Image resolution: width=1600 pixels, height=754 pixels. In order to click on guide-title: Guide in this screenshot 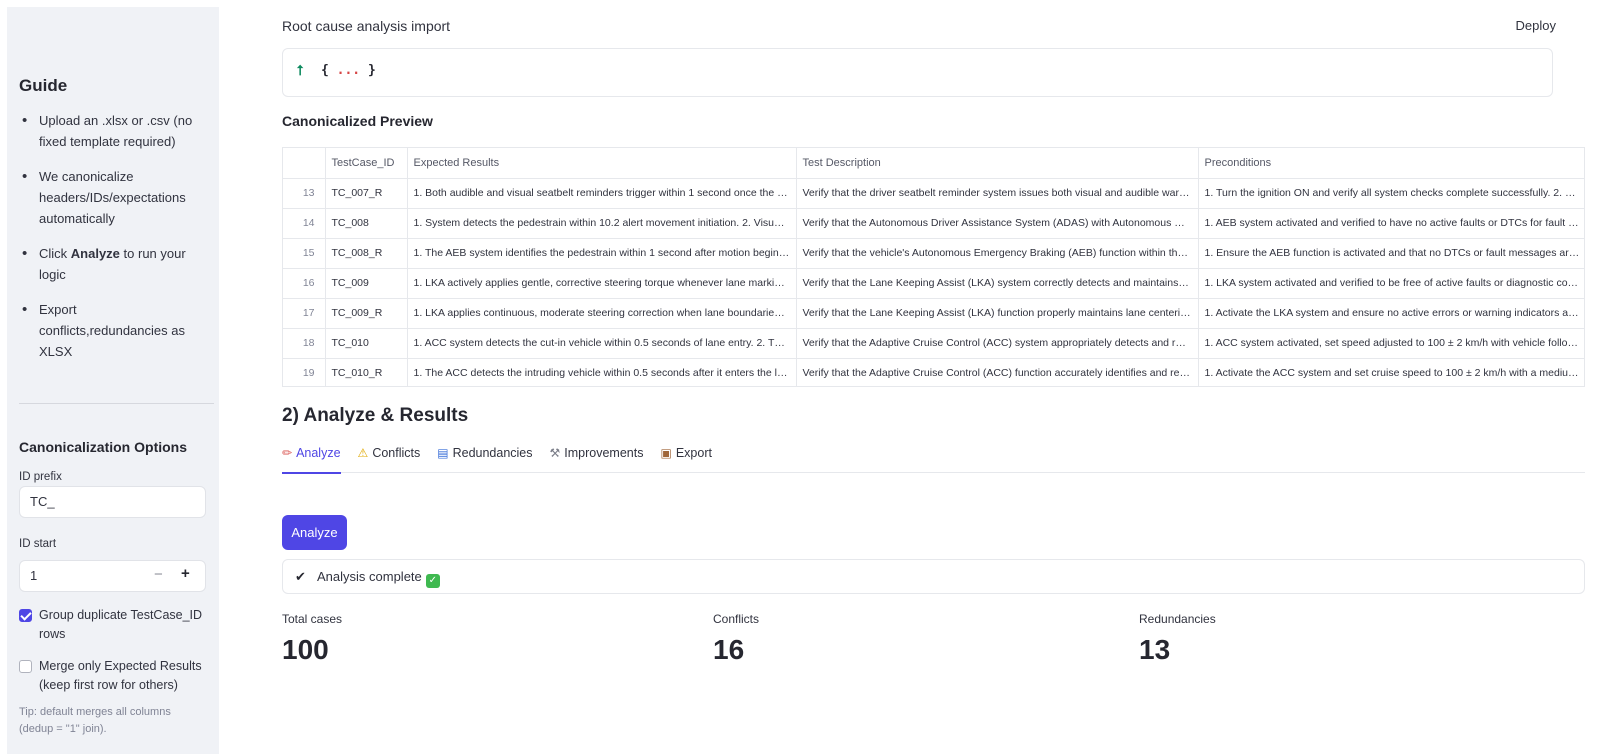, I will do `click(43, 85)`.